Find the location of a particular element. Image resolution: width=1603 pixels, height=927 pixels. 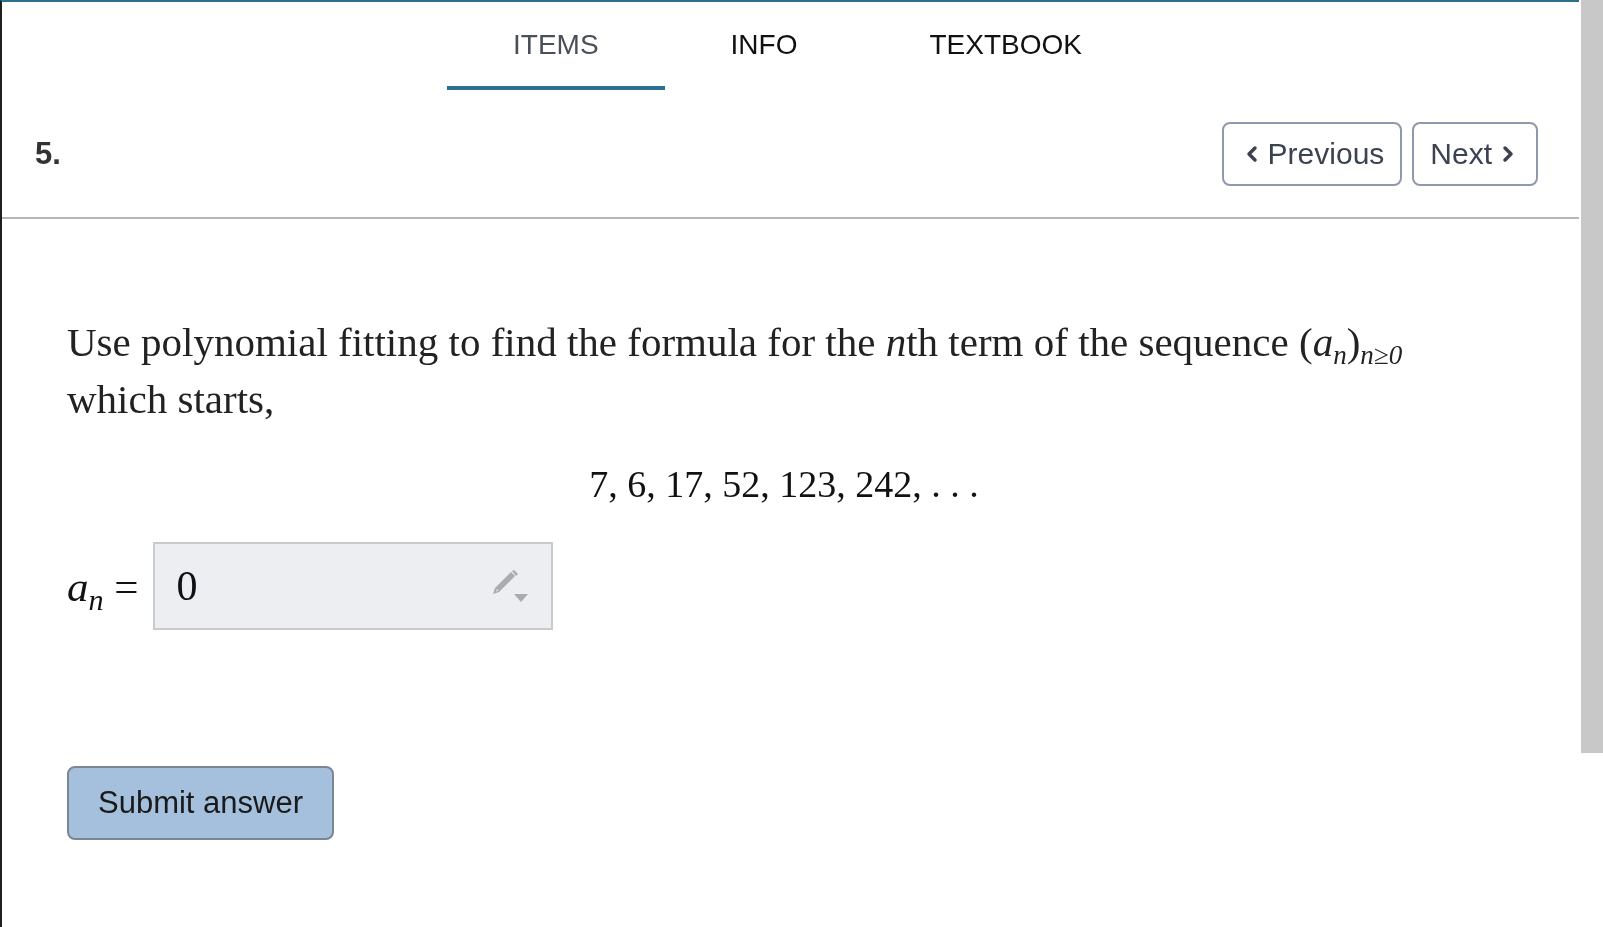

submit-button: Submit answer is located at coordinates (200, 803).